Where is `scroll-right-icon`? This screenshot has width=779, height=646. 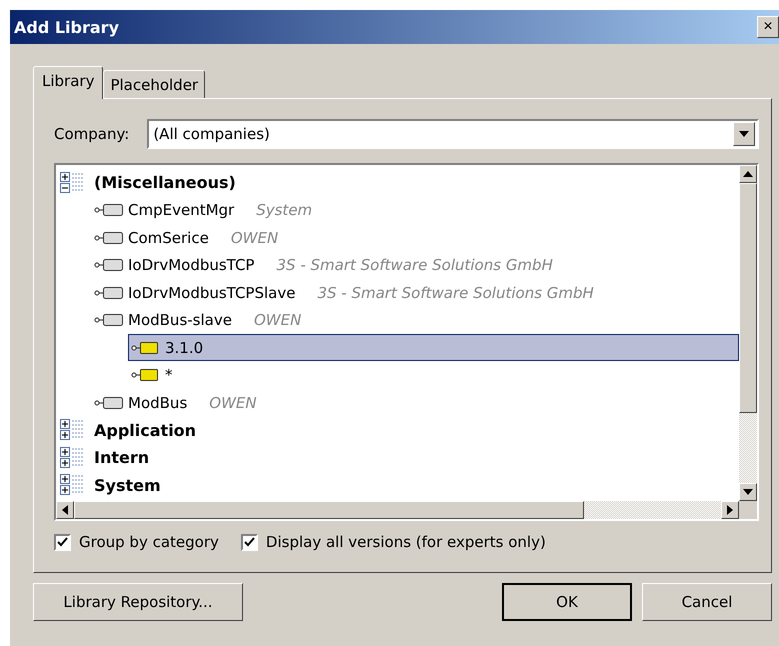 scroll-right-icon is located at coordinates (730, 510).